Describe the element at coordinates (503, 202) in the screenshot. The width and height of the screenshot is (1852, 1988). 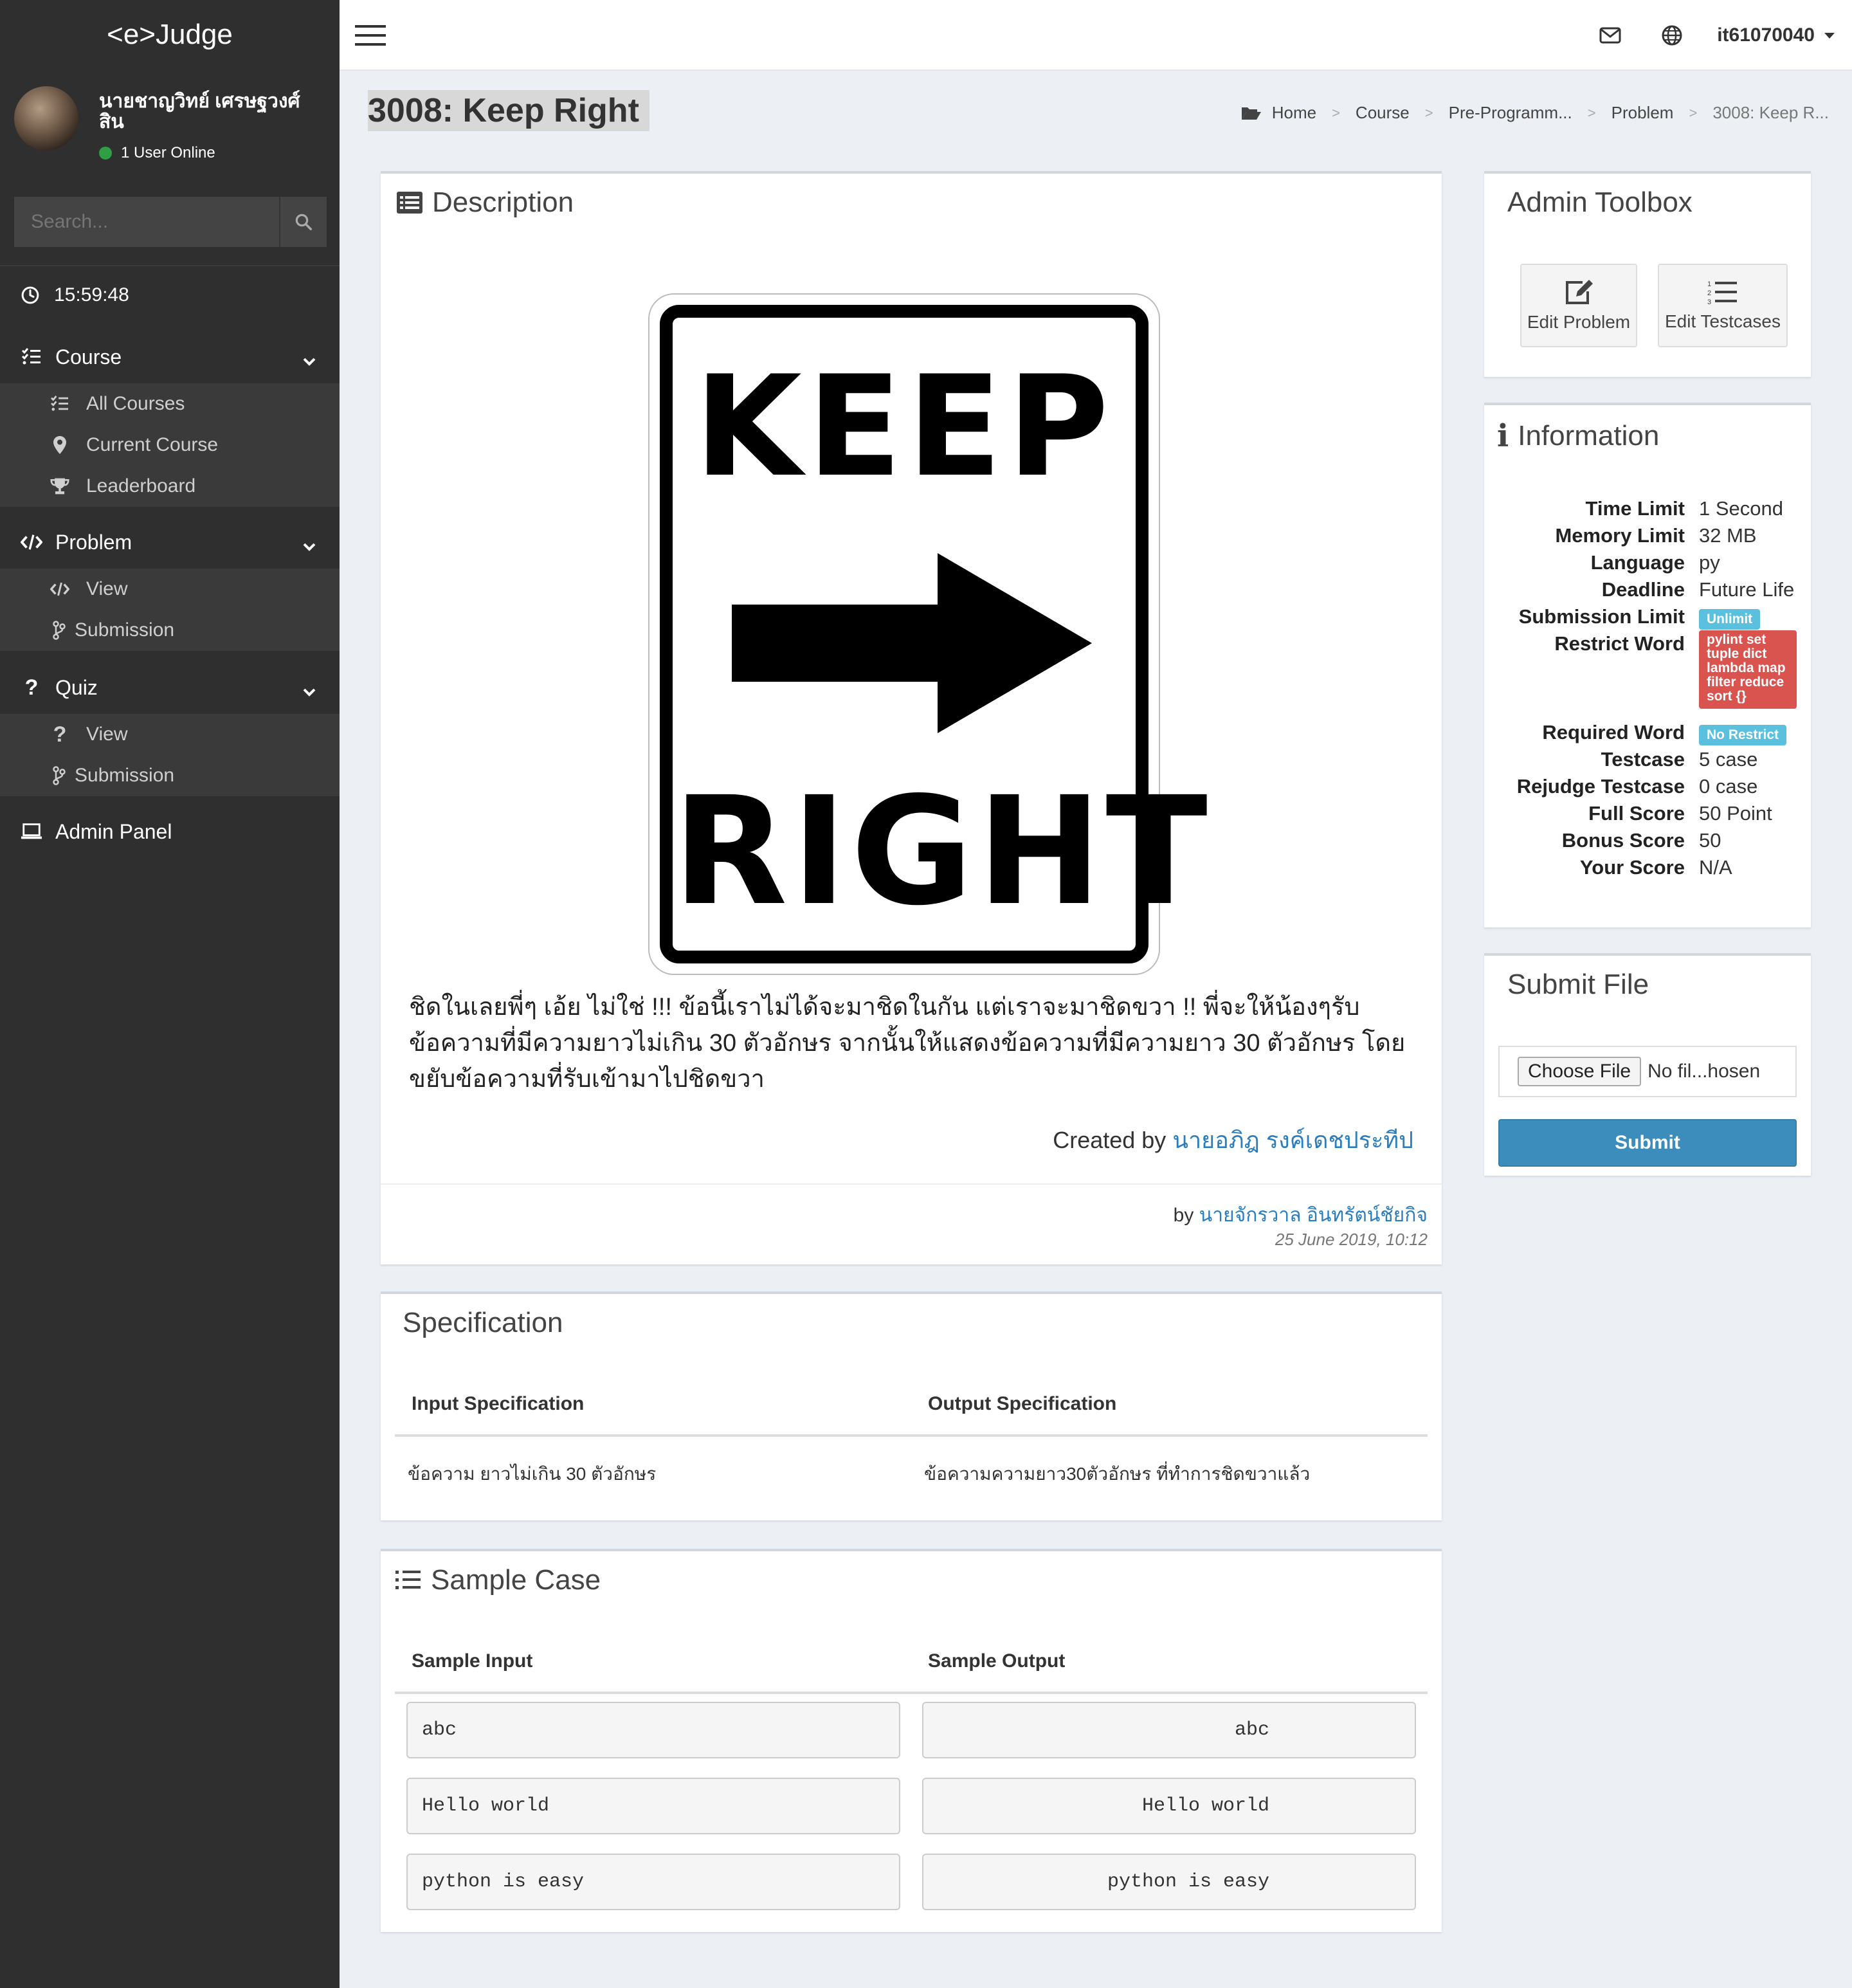
I see `description-title: Description` at that location.